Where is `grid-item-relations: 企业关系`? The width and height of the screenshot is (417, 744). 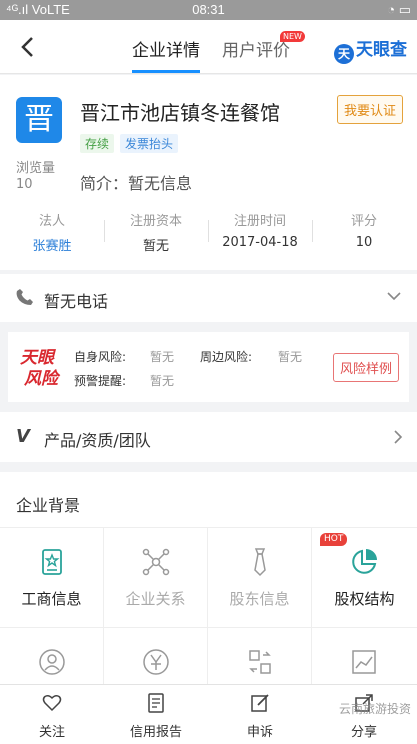
grid-item-relations: 企业关系 is located at coordinates (156, 578).